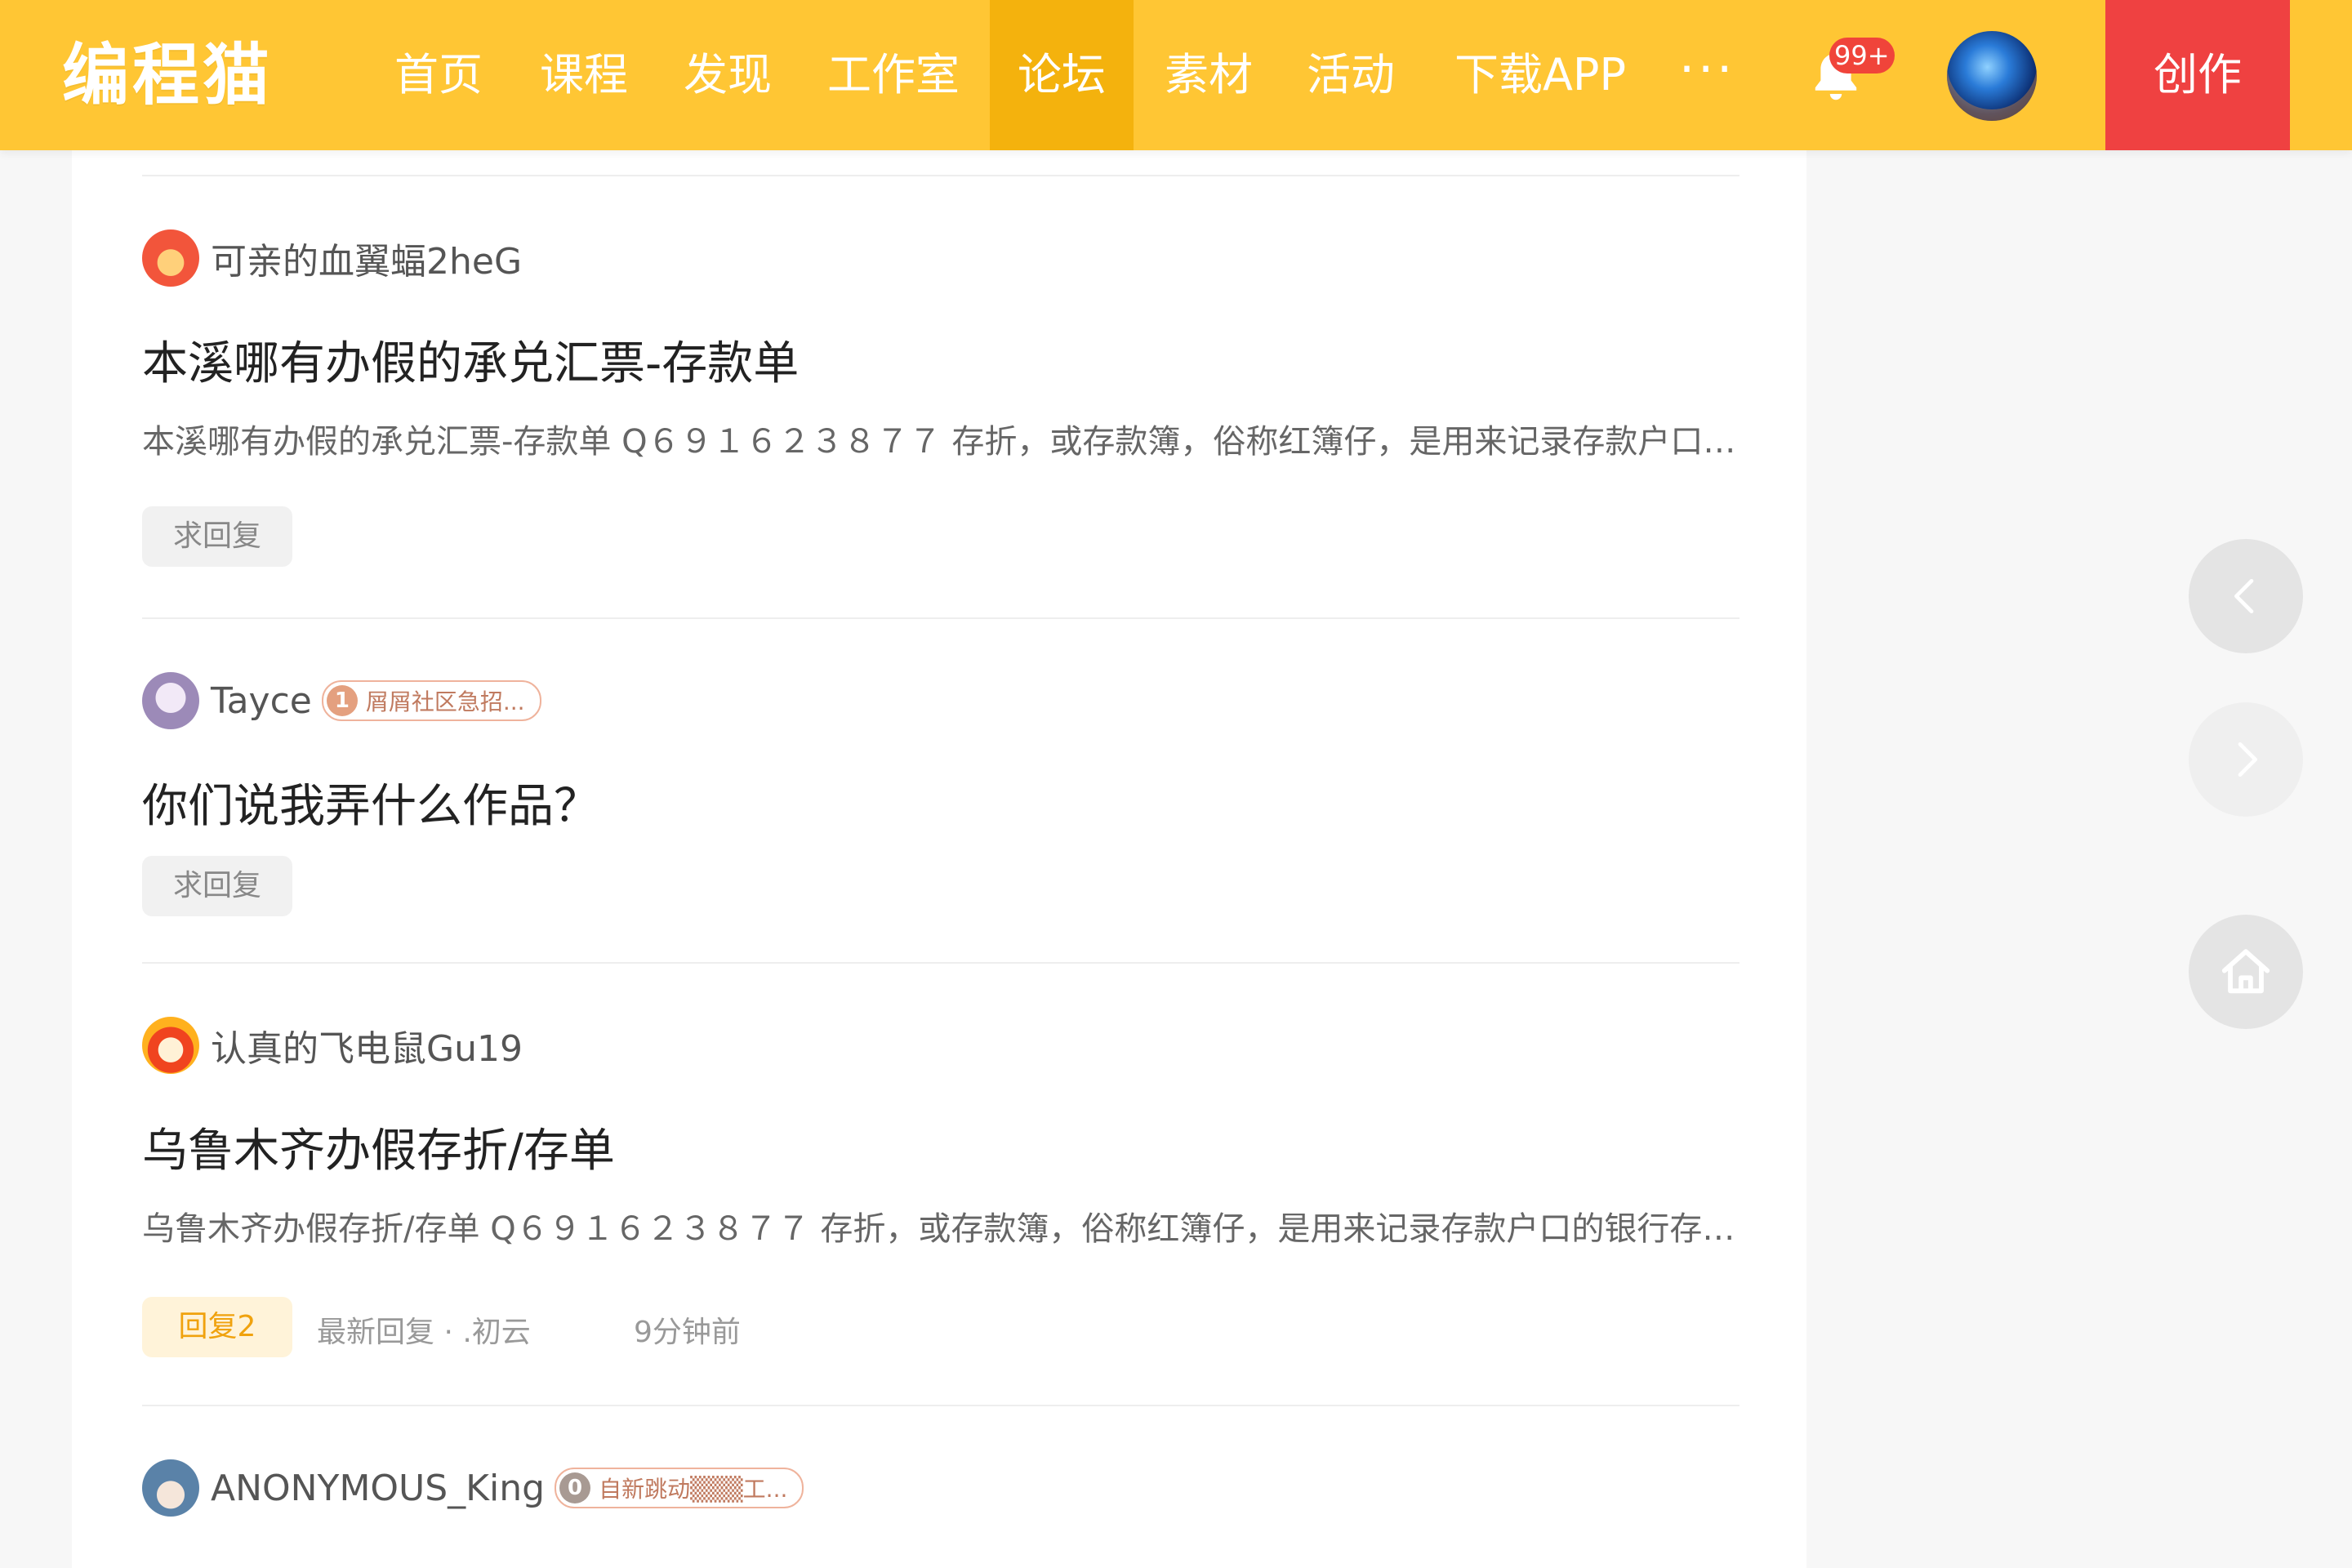 Image resolution: width=2352 pixels, height=1568 pixels. Describe the element at coordinates (1350, 75) in the screenshot. I see `nav-item-events: 活动` at that location.